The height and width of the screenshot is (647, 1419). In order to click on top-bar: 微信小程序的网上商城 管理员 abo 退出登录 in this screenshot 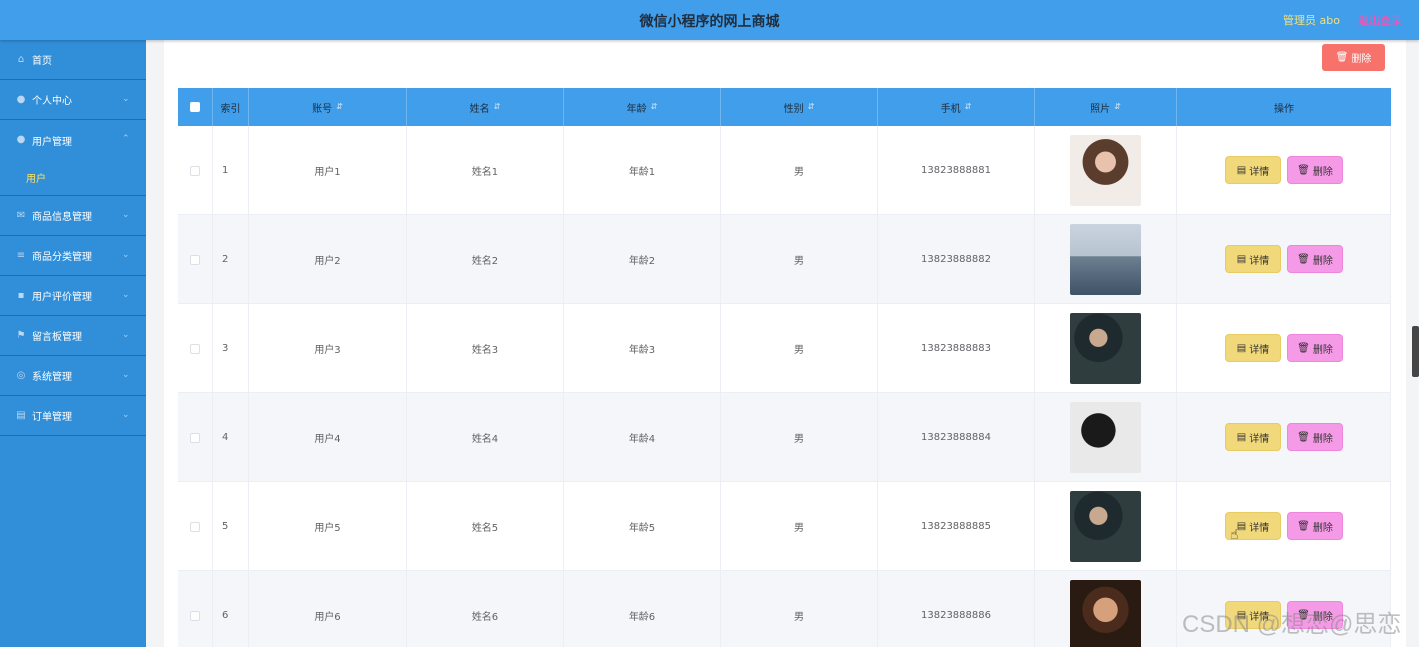, I will do `click(709, 20)`.